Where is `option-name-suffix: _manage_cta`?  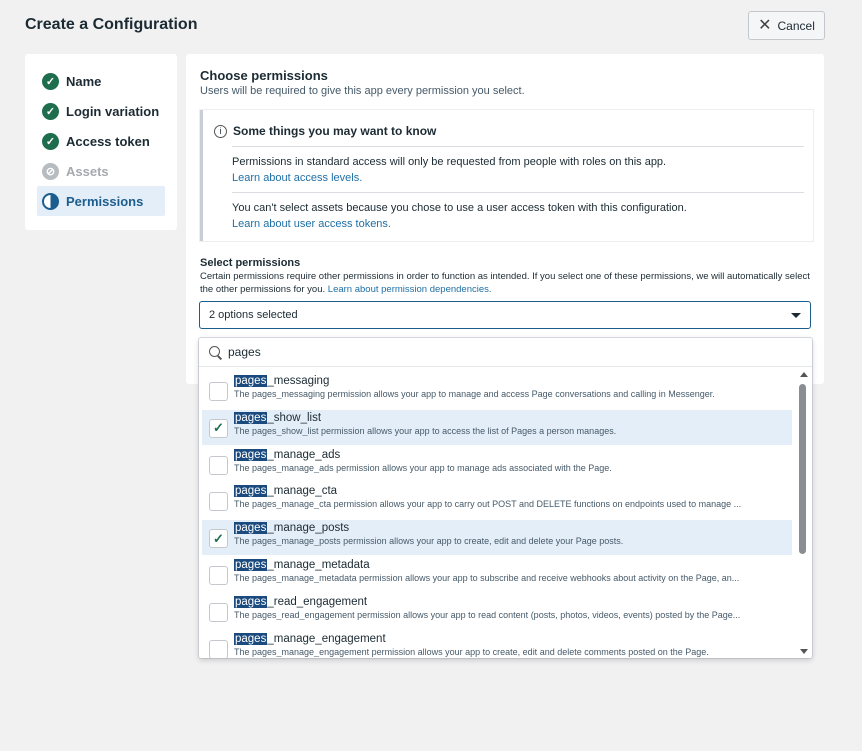
option-name-suffix: _manage_cta is located at coordinates (302, 491).